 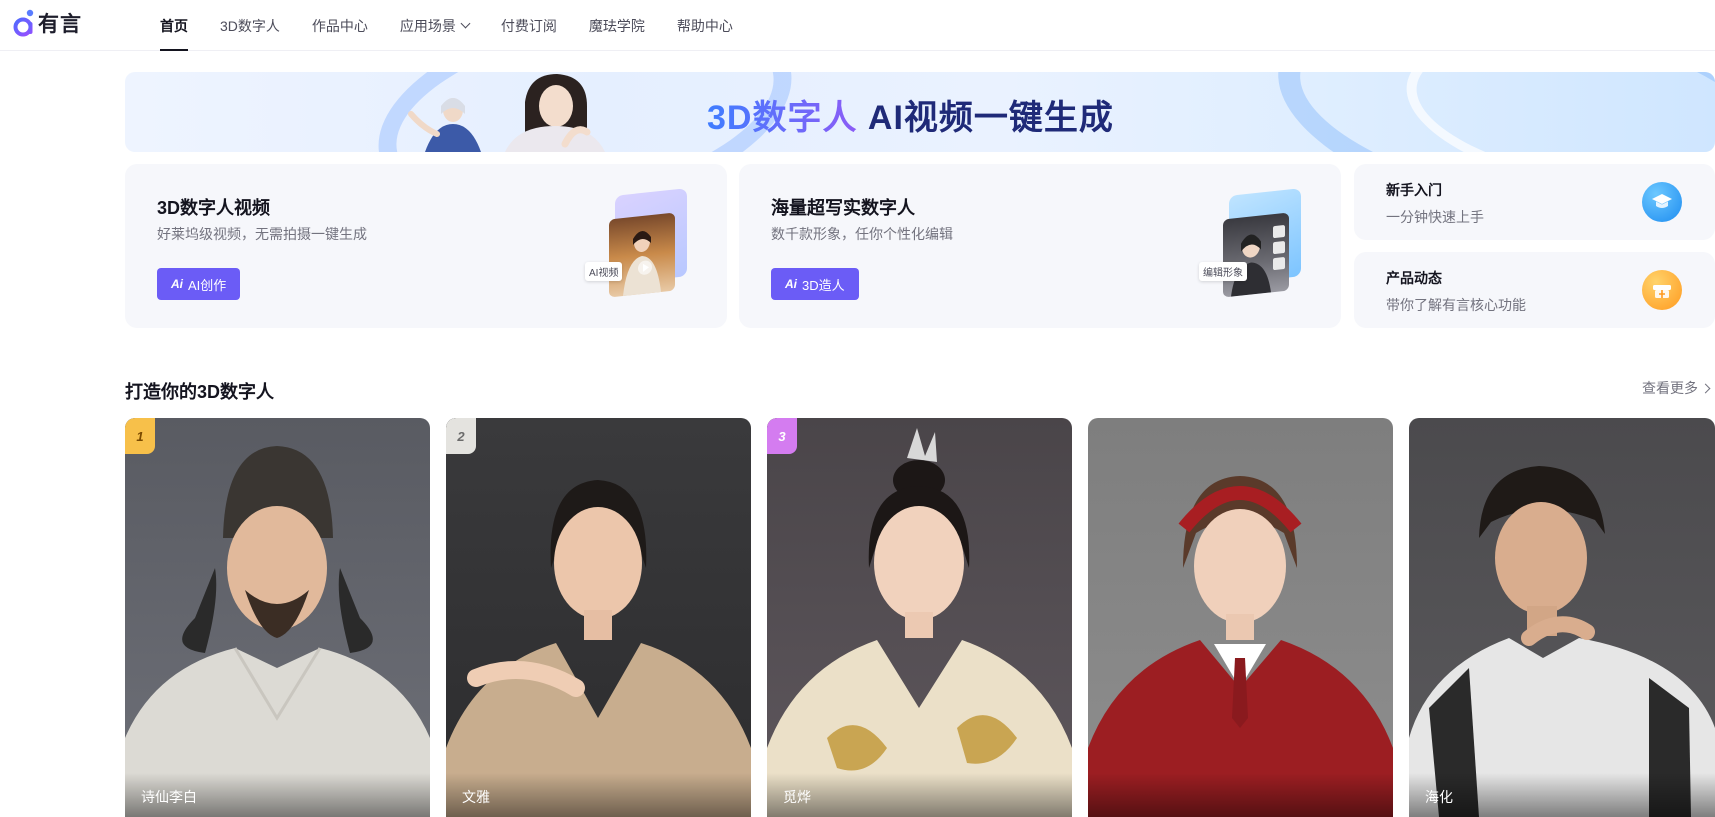 I want to click on nav-item-label: 付费订阅, so click(x=528, y=25).